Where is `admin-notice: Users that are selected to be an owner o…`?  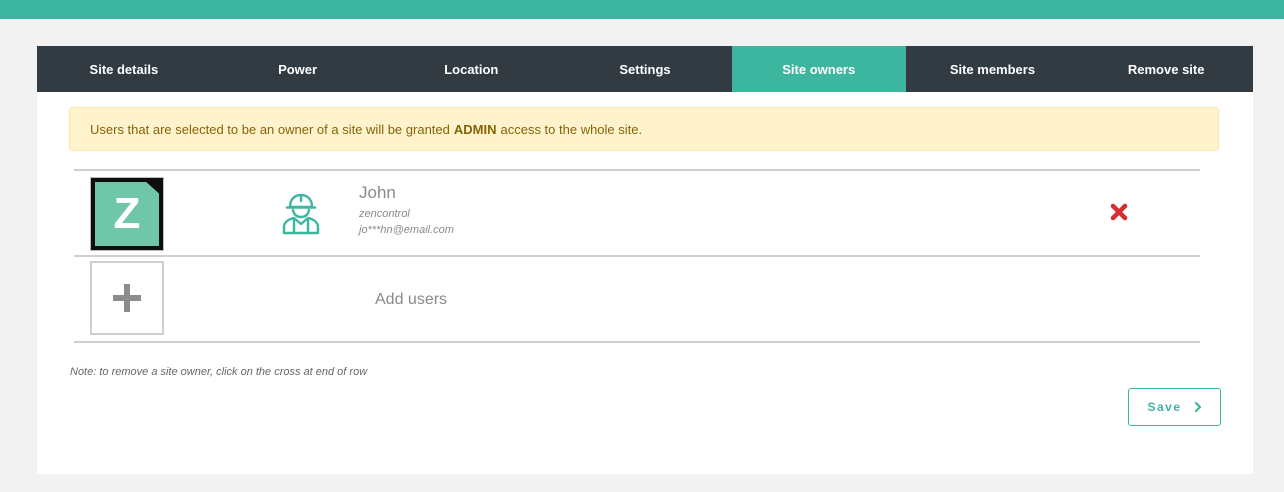
admin-notice: Users that are selected to be an owner o… is located at coordinates (644, 129).